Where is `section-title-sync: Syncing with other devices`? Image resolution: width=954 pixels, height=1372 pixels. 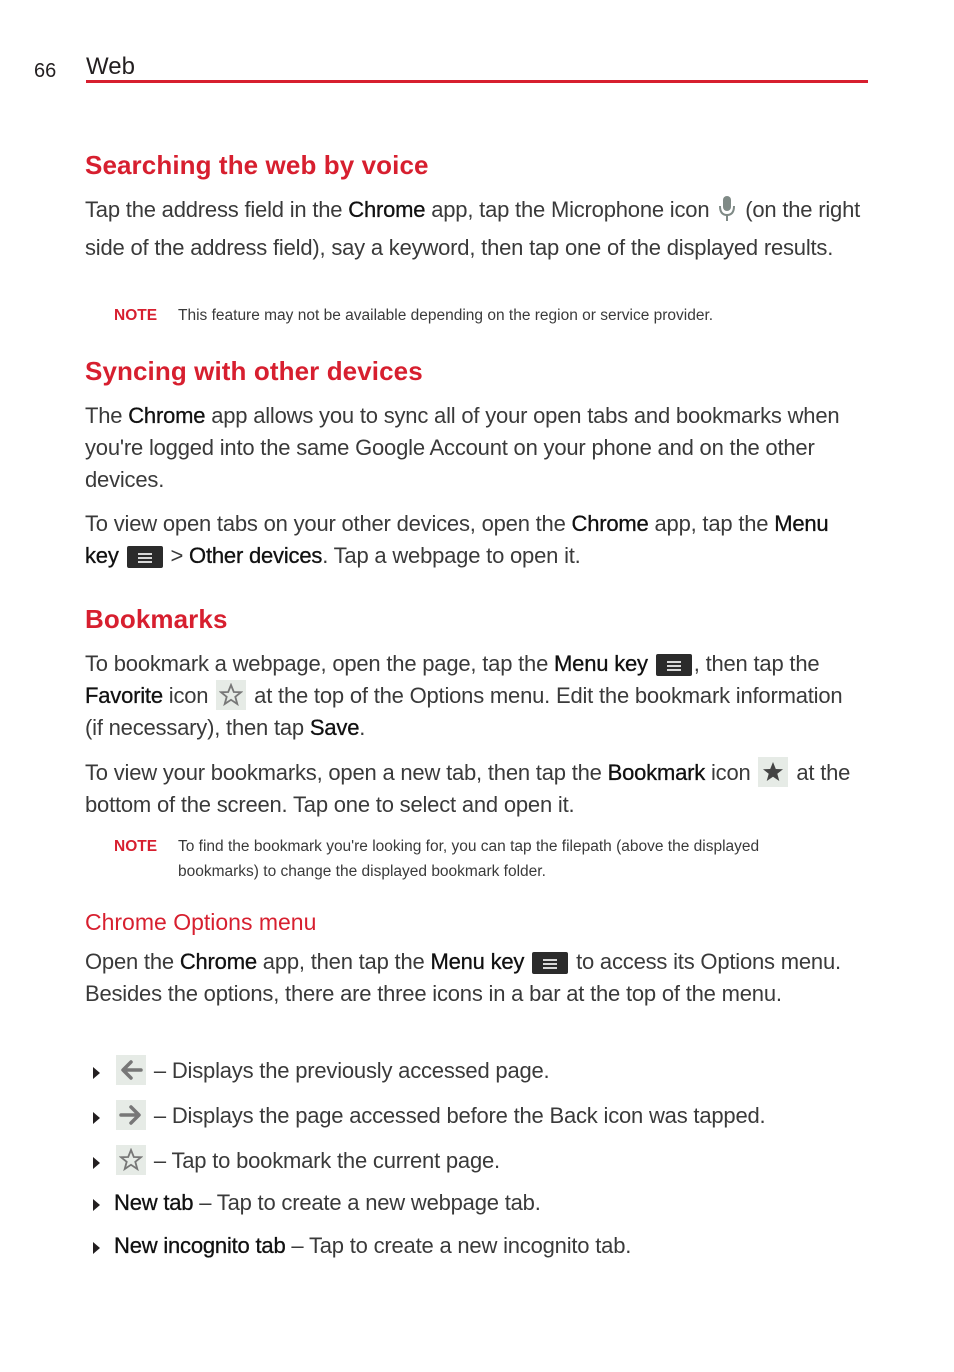 section-title-sync: Syncing with other devices is located at coordinates (254, 371).